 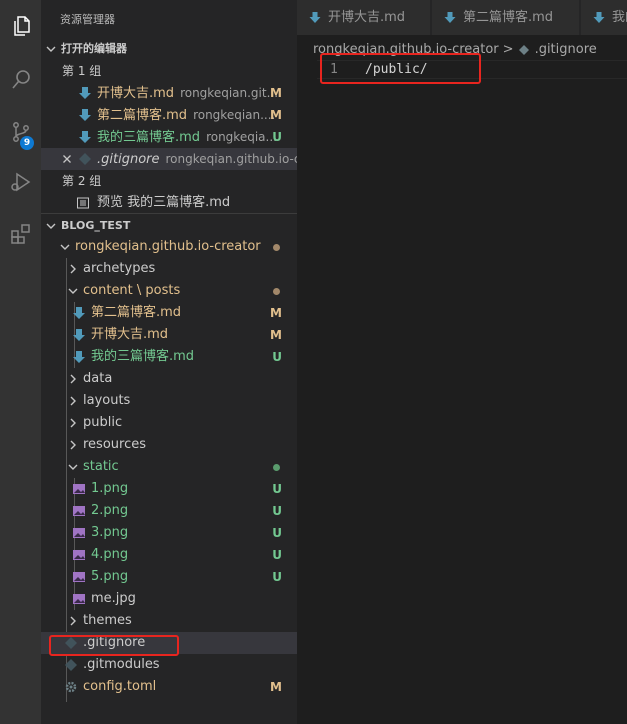 I want to click on explorer-title: 资源管理器, so click(x=87, y=19).